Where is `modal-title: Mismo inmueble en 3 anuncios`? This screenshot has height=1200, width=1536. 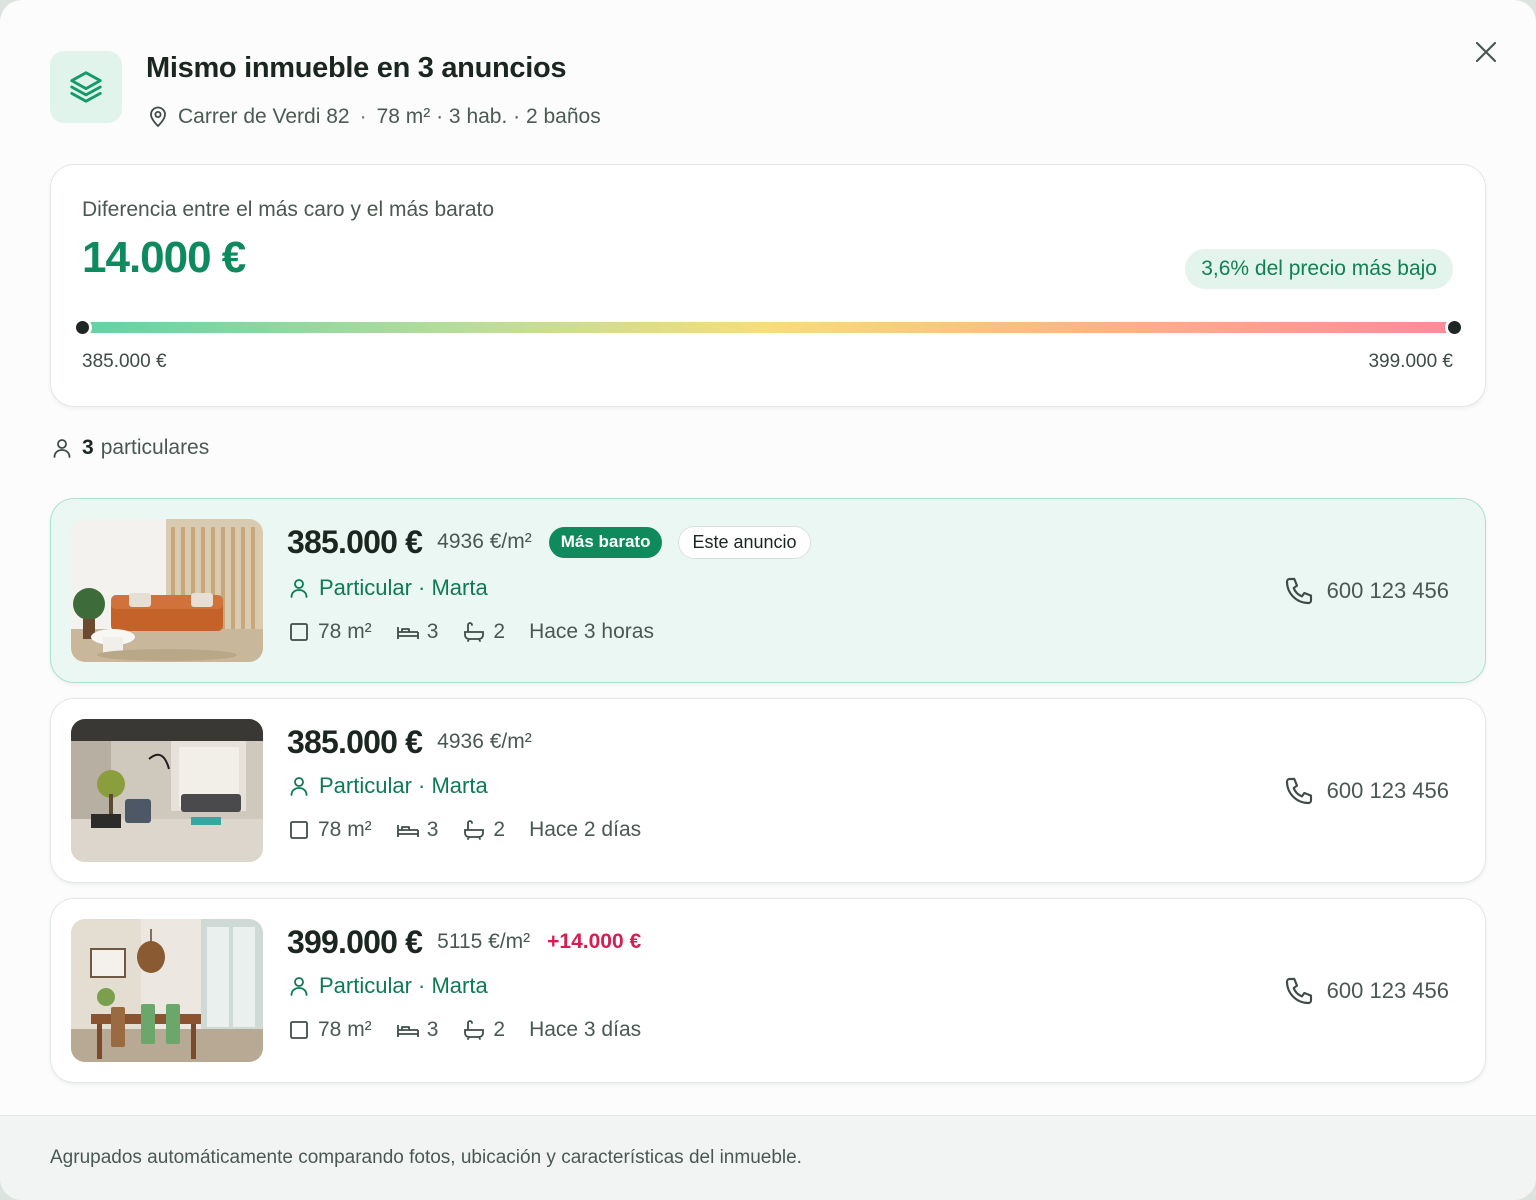
modal-title: Mismo inmueble en 3 anuncios is located at coordinates (356, 68).